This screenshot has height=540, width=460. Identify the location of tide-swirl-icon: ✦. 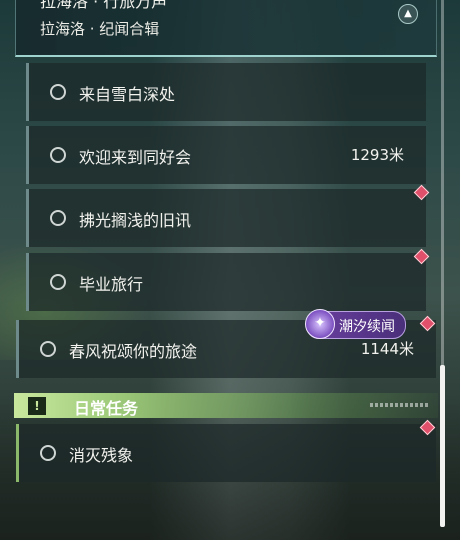
(320, 324).